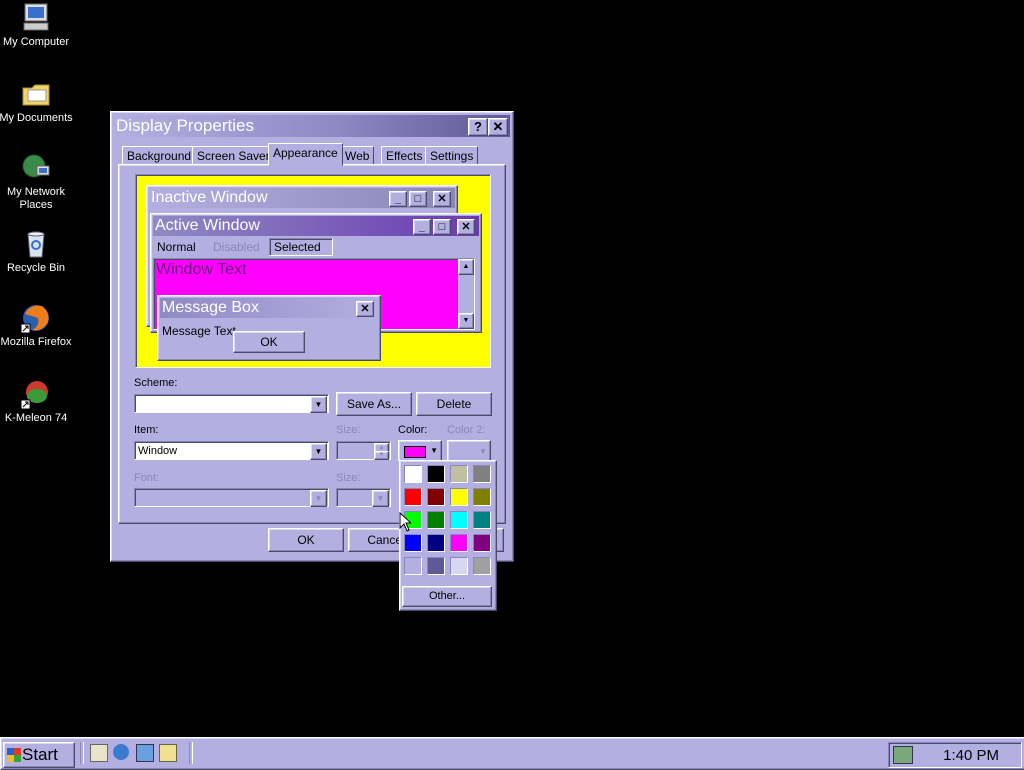 This screenshot has height=770, width=1024. I want to click on desktop-icon-label: K-Meleon 74, so click(36, 418).